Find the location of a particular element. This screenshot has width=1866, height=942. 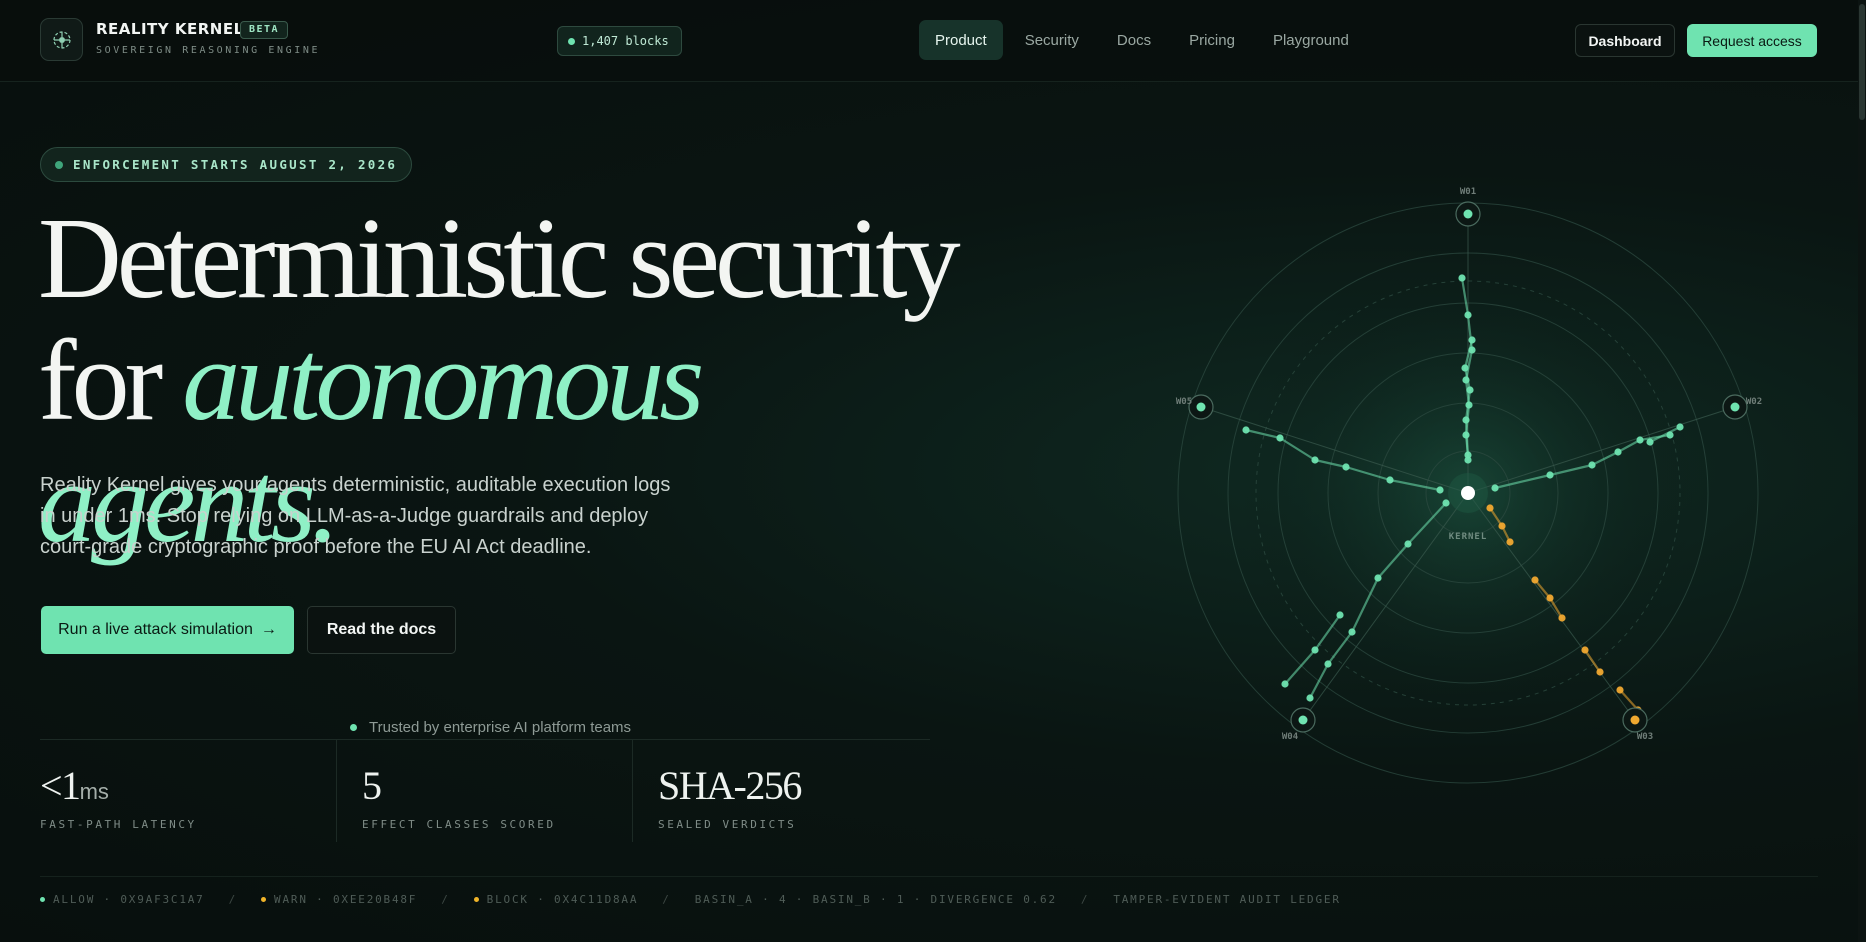

dashboard-button: Dashboard is located at coordinates (1625, 40).